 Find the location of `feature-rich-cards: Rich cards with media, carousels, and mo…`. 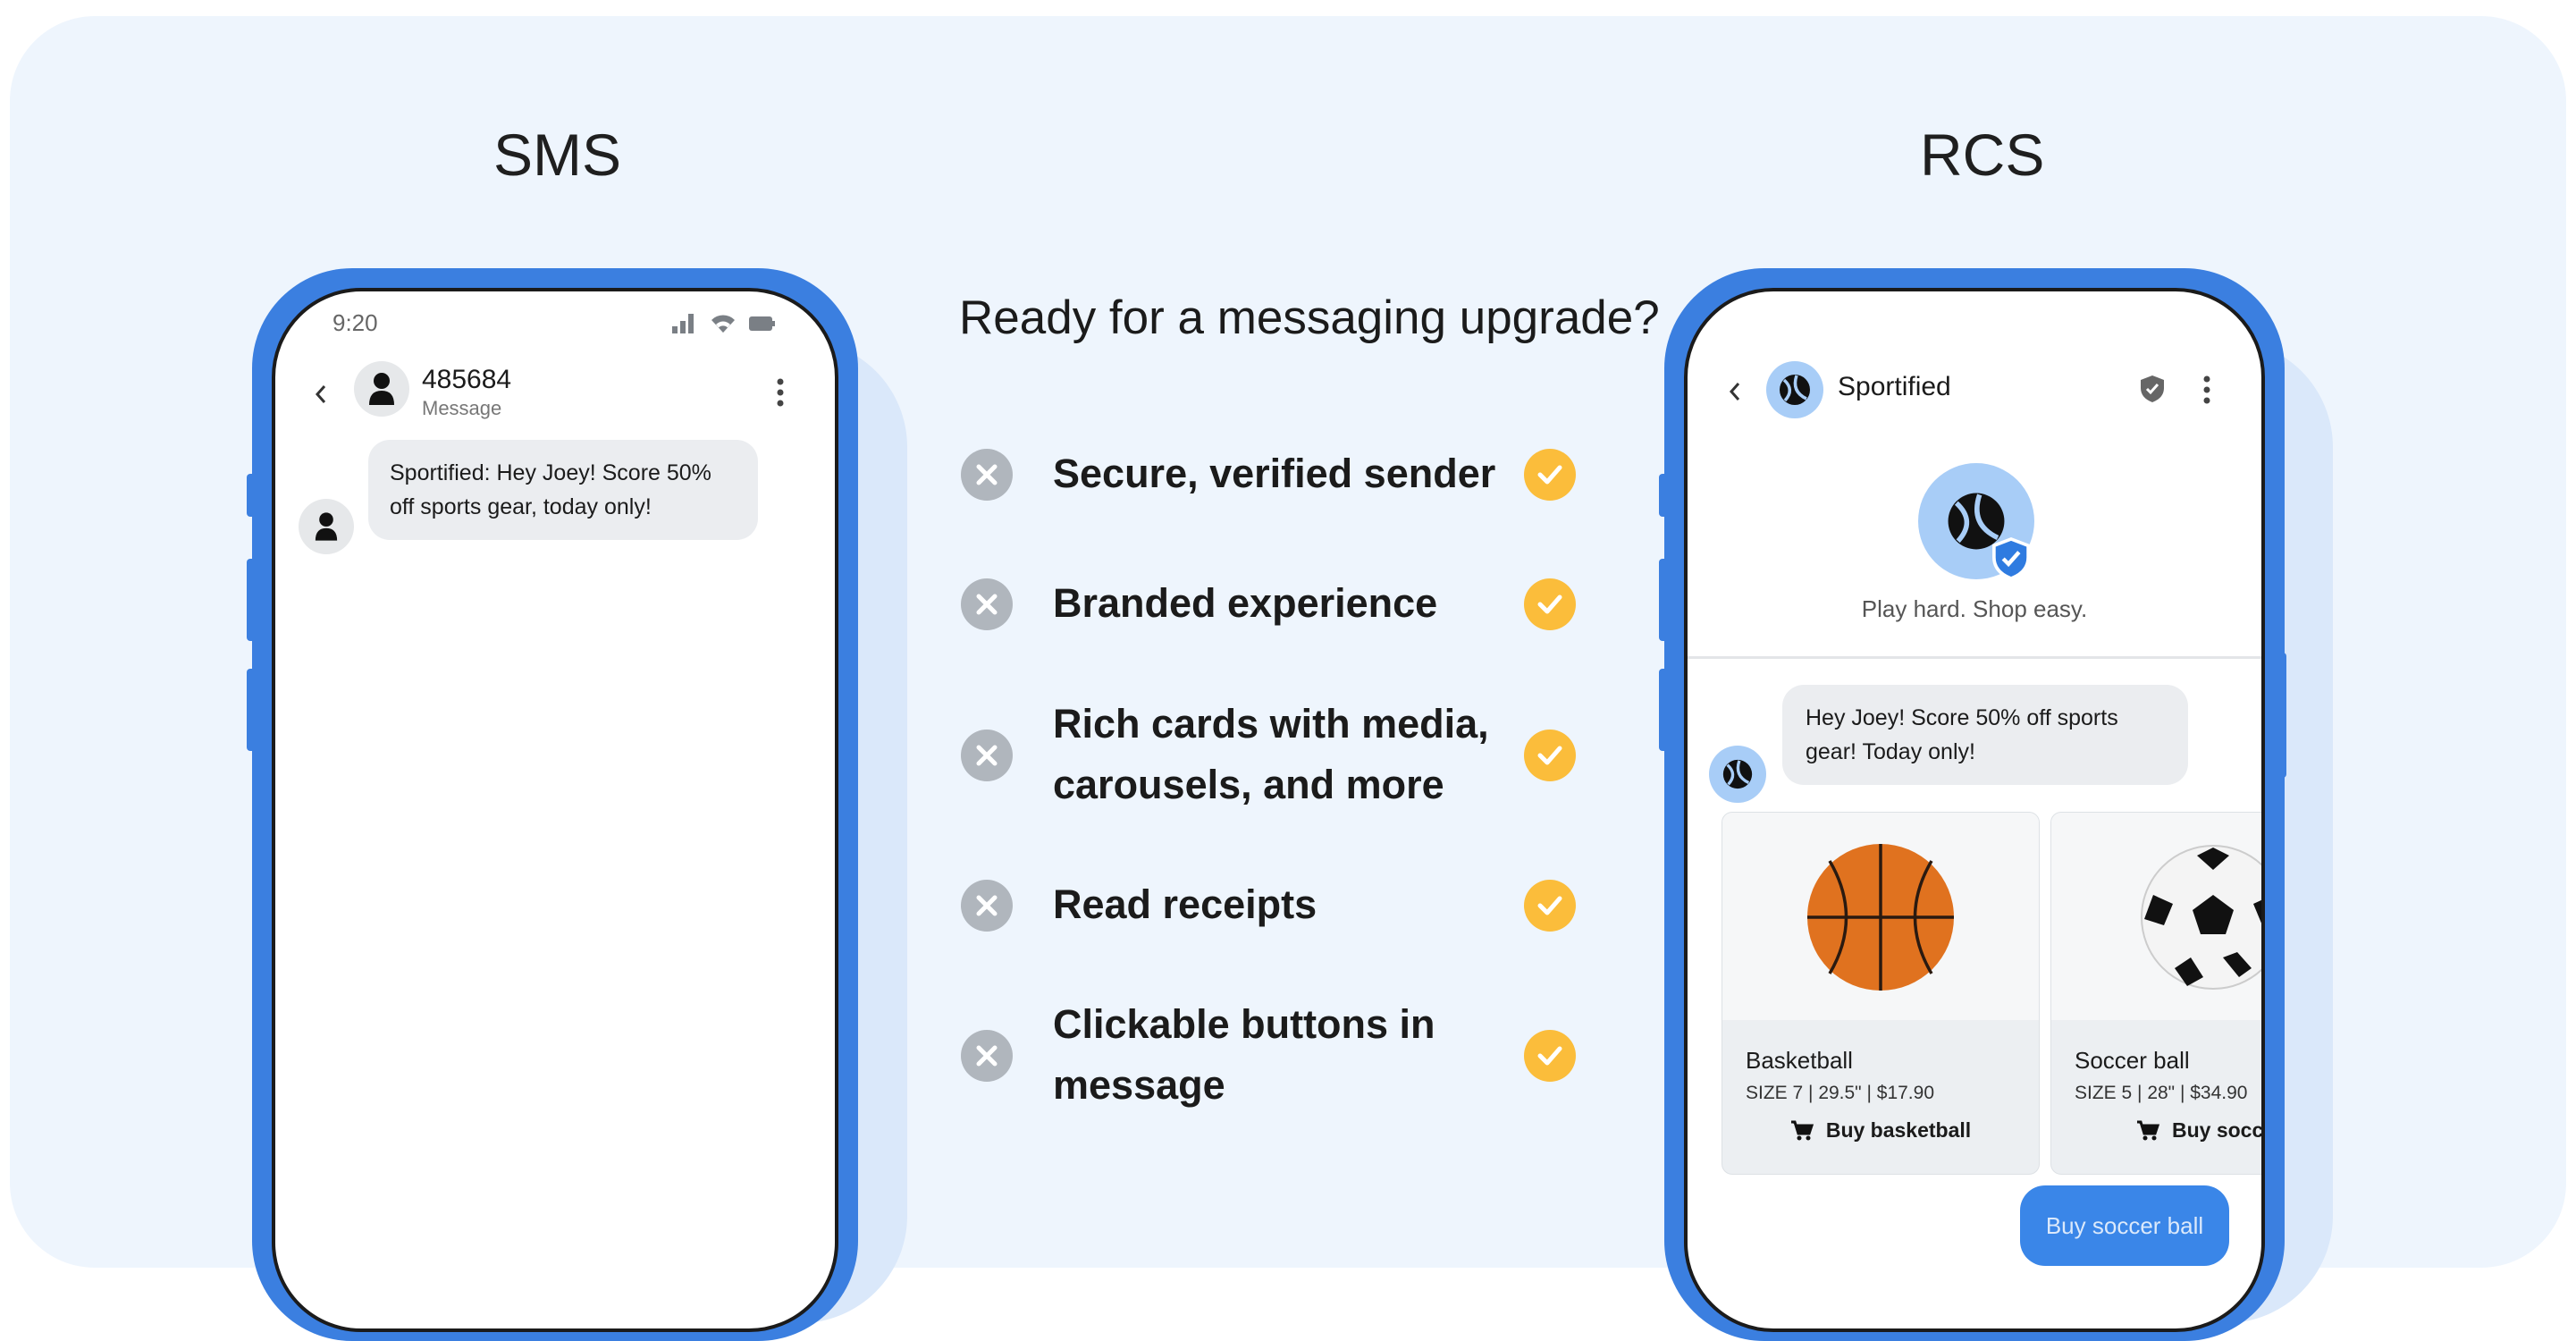

feature-rich-cards: Rich cards with media, carousels, and mo… is located at coordinates (1271, 754).